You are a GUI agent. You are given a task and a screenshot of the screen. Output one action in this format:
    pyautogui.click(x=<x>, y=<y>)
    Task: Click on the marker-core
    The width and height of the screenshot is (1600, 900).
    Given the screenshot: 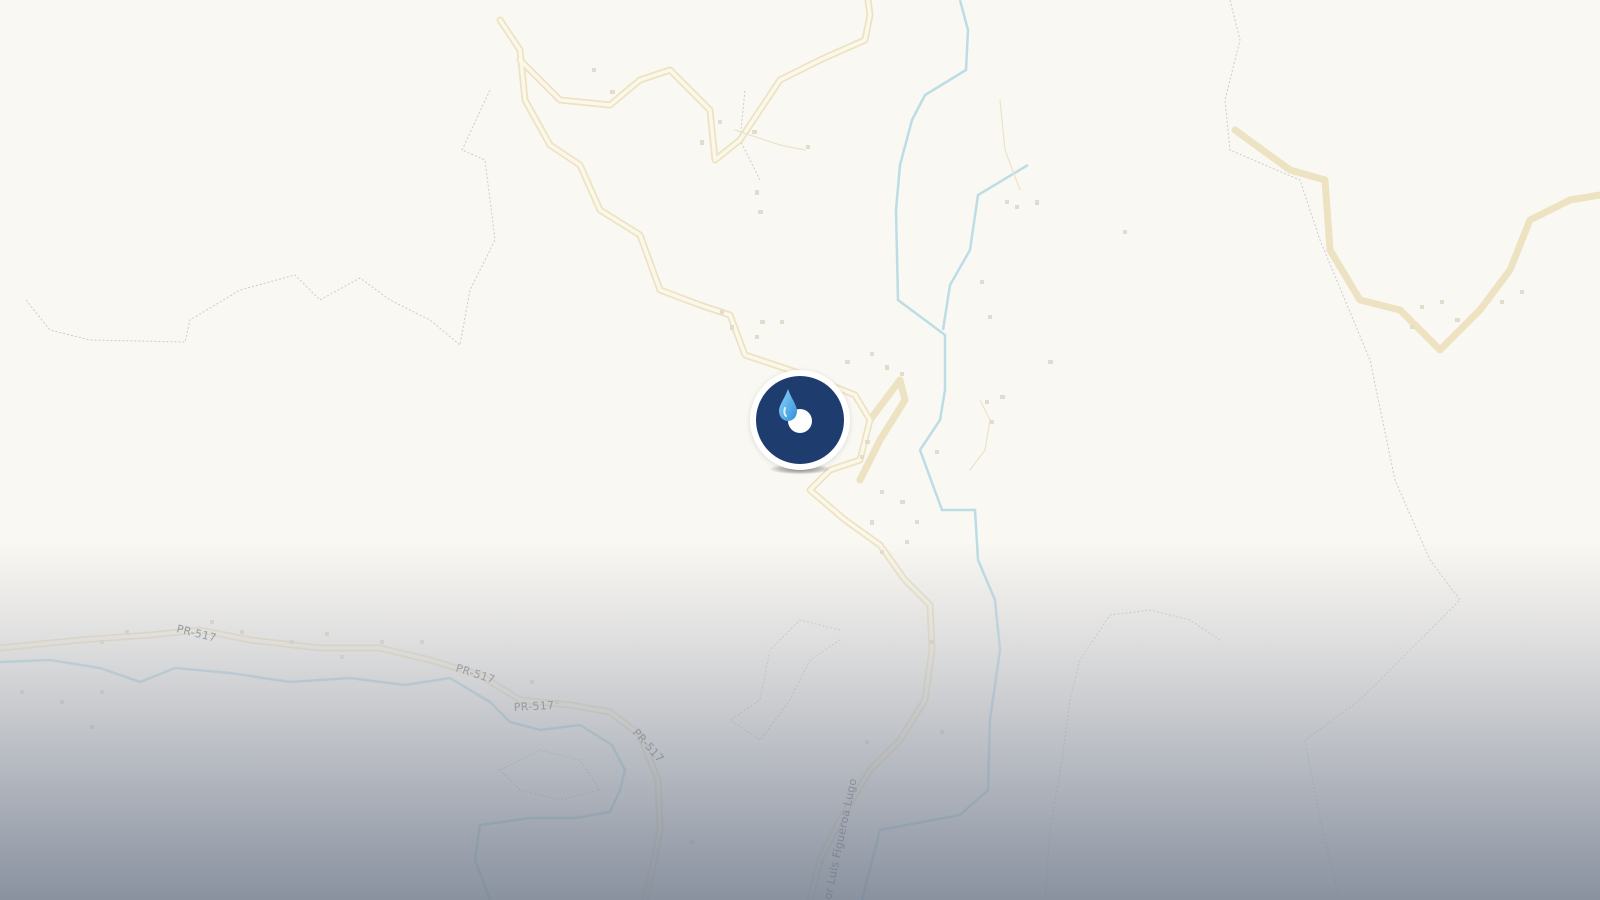 What is the action you would take?
    pyautogui.click(x=800, y=420)
    